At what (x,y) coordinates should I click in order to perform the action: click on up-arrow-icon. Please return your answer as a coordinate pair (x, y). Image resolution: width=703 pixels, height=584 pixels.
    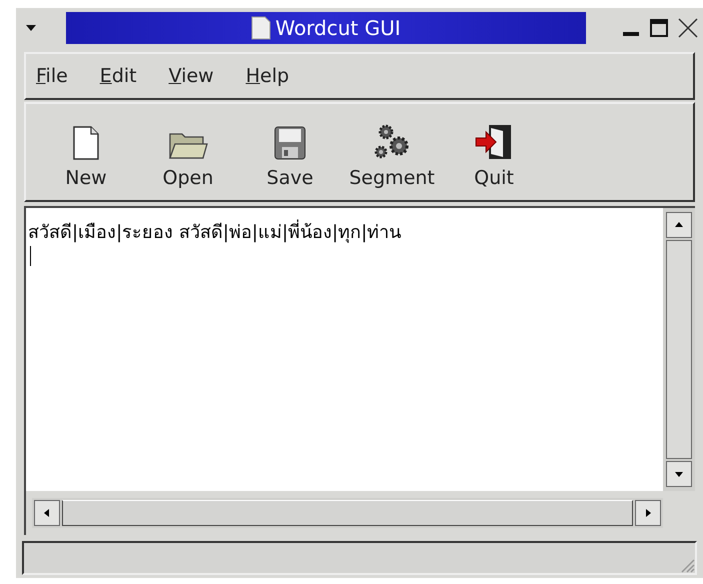
    Looking at the image, I should click on (679, 225).